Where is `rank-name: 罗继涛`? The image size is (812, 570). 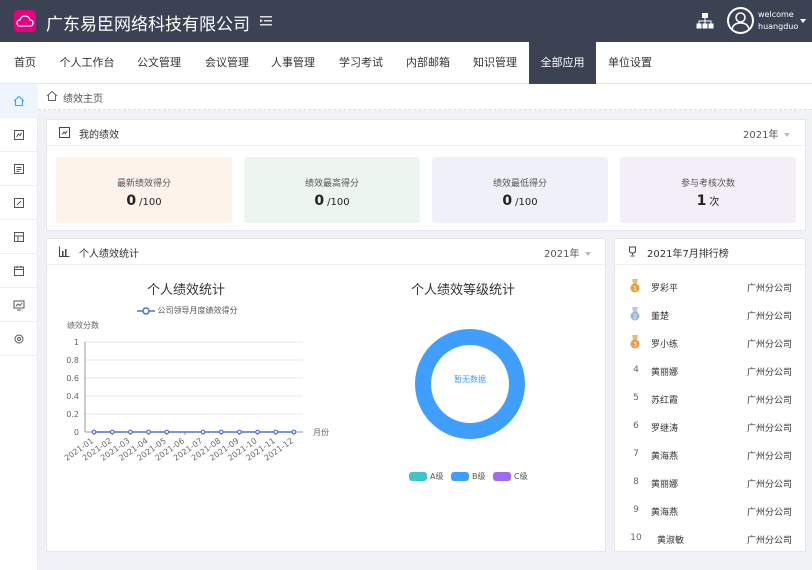 rank-name: 罗继涛 is located at coordinates (665, 429).